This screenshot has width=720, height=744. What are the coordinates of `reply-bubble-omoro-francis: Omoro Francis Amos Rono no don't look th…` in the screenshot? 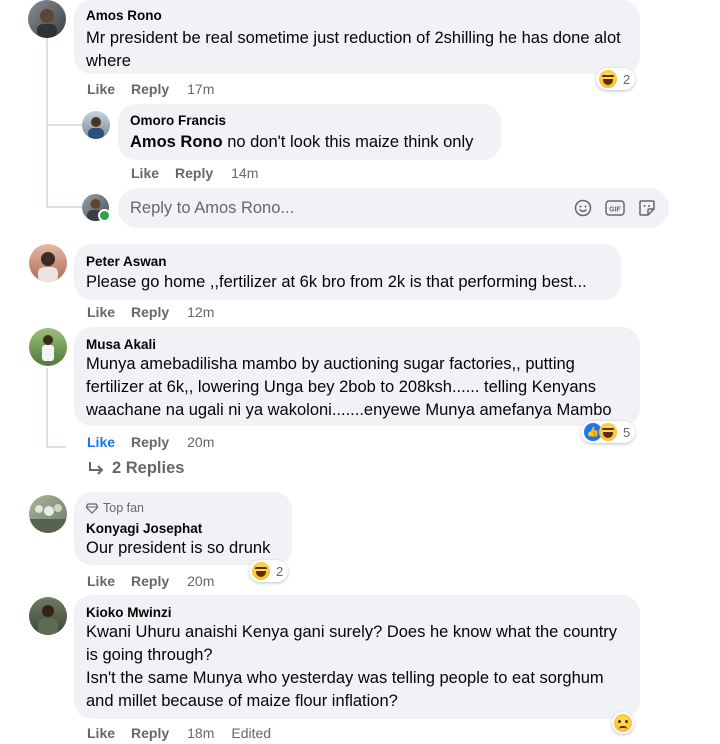 It's located at (309, 132).